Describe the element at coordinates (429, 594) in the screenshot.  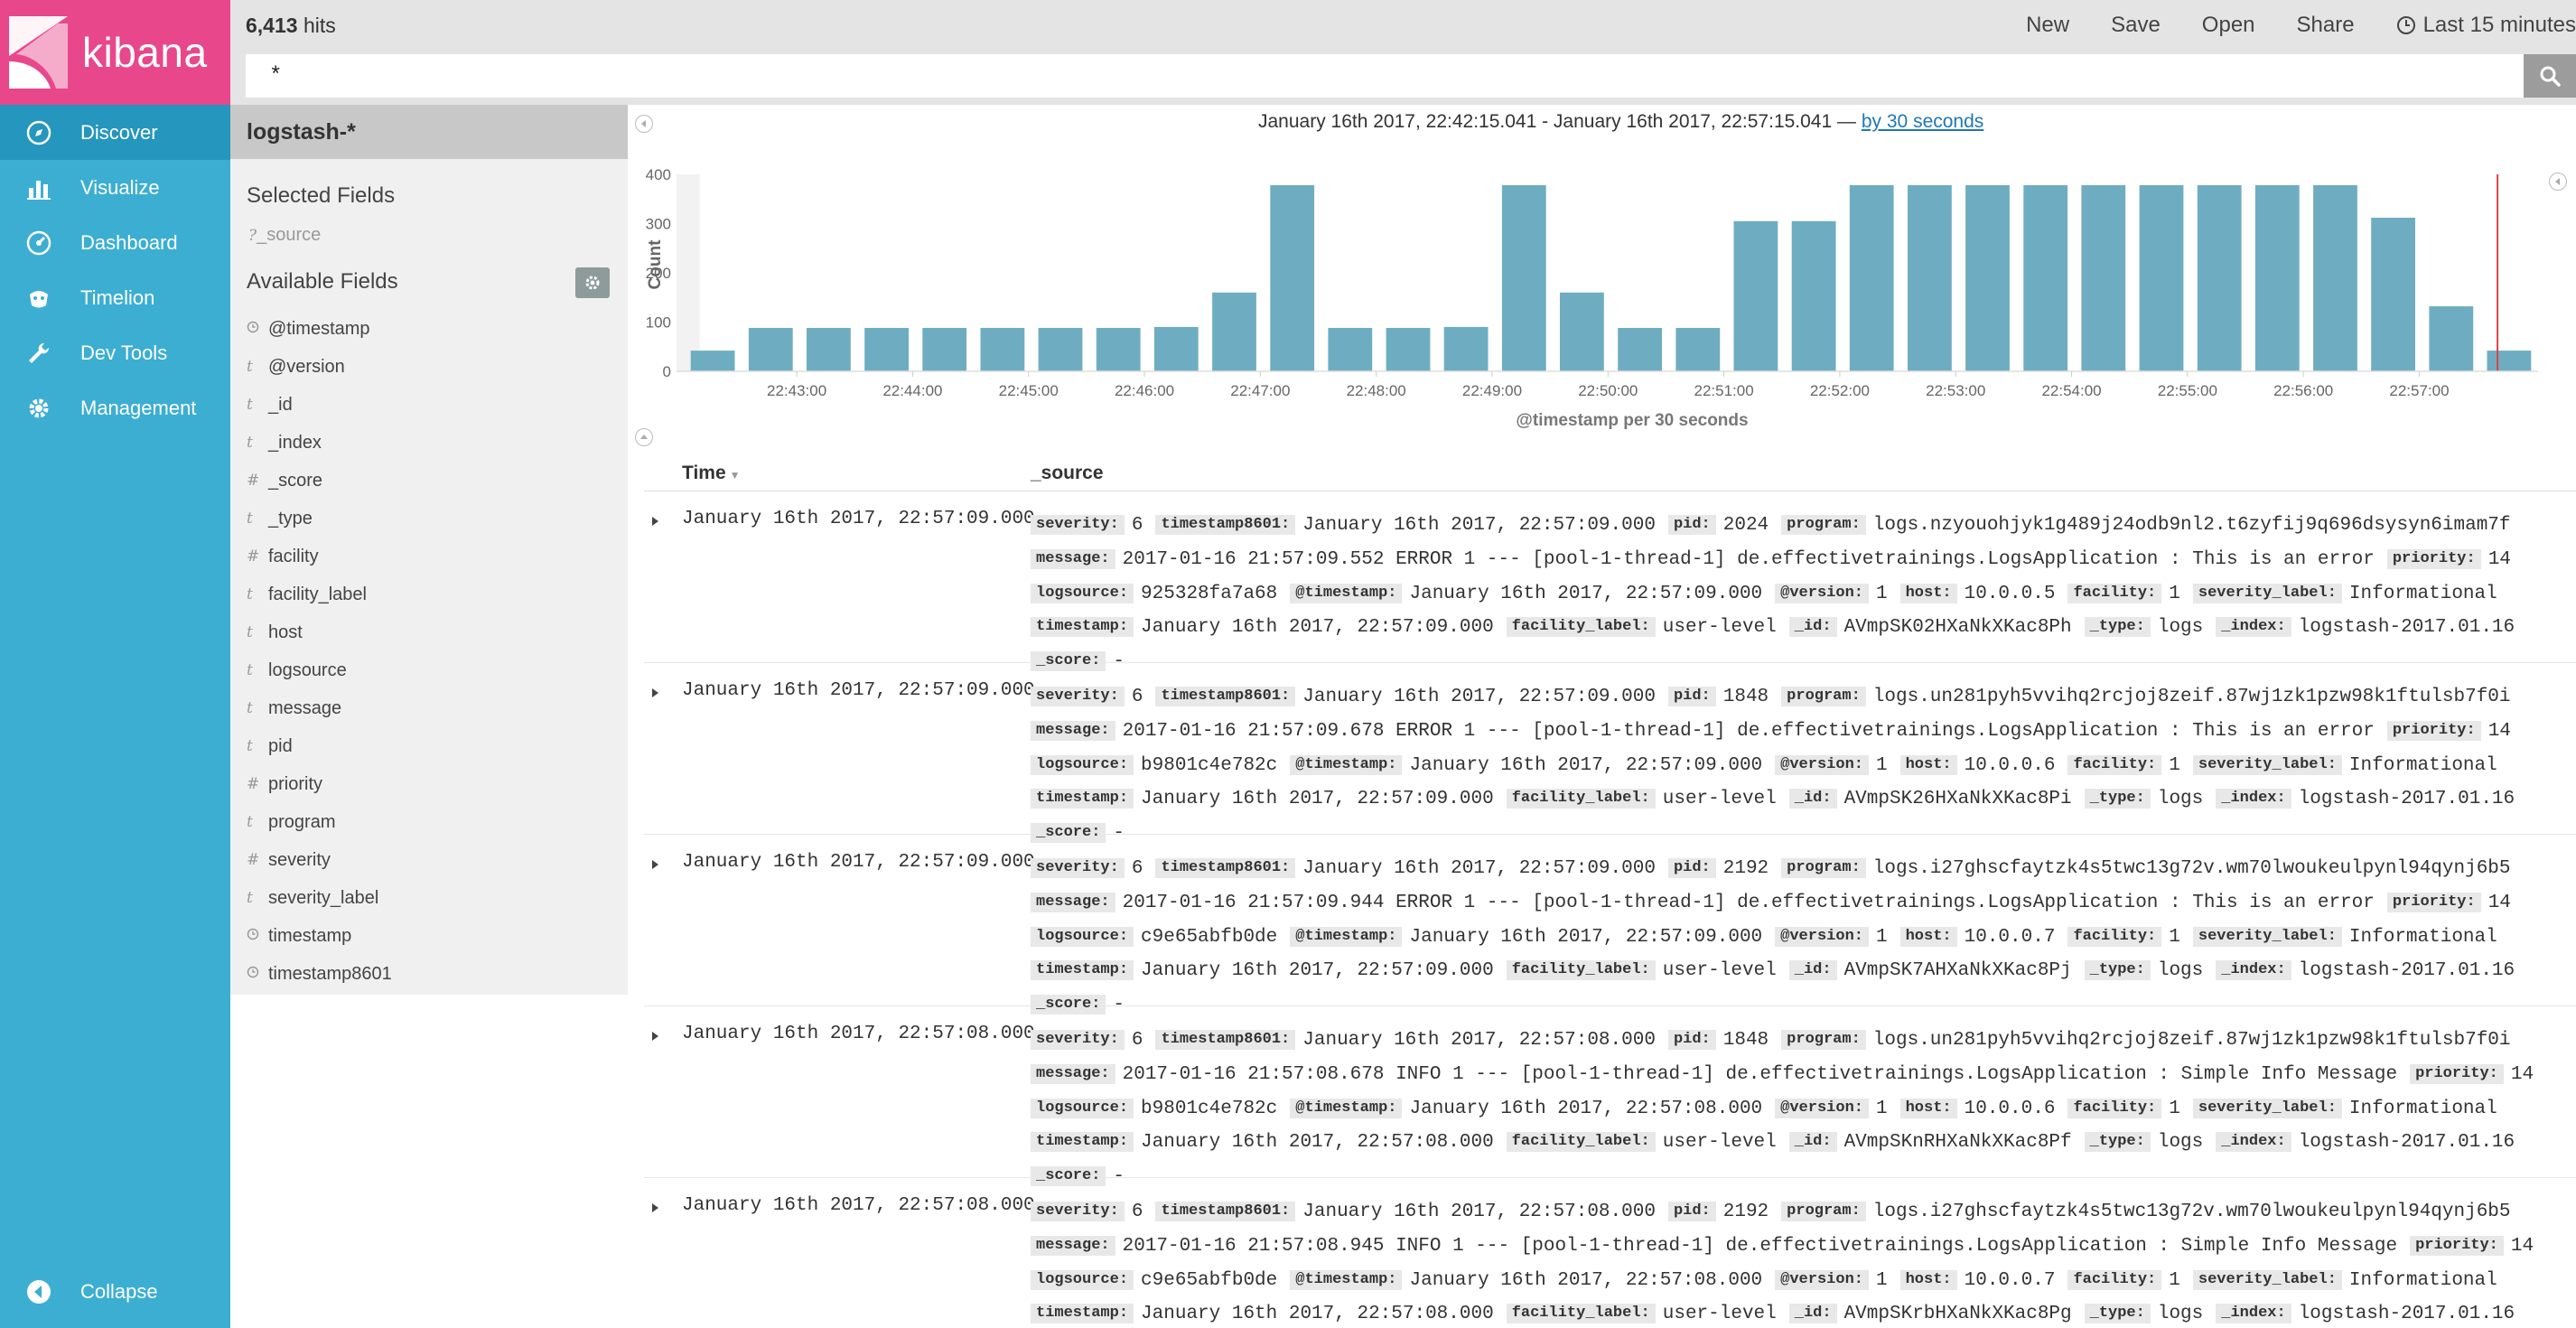
I see `field-item: t facility_label` at that location.